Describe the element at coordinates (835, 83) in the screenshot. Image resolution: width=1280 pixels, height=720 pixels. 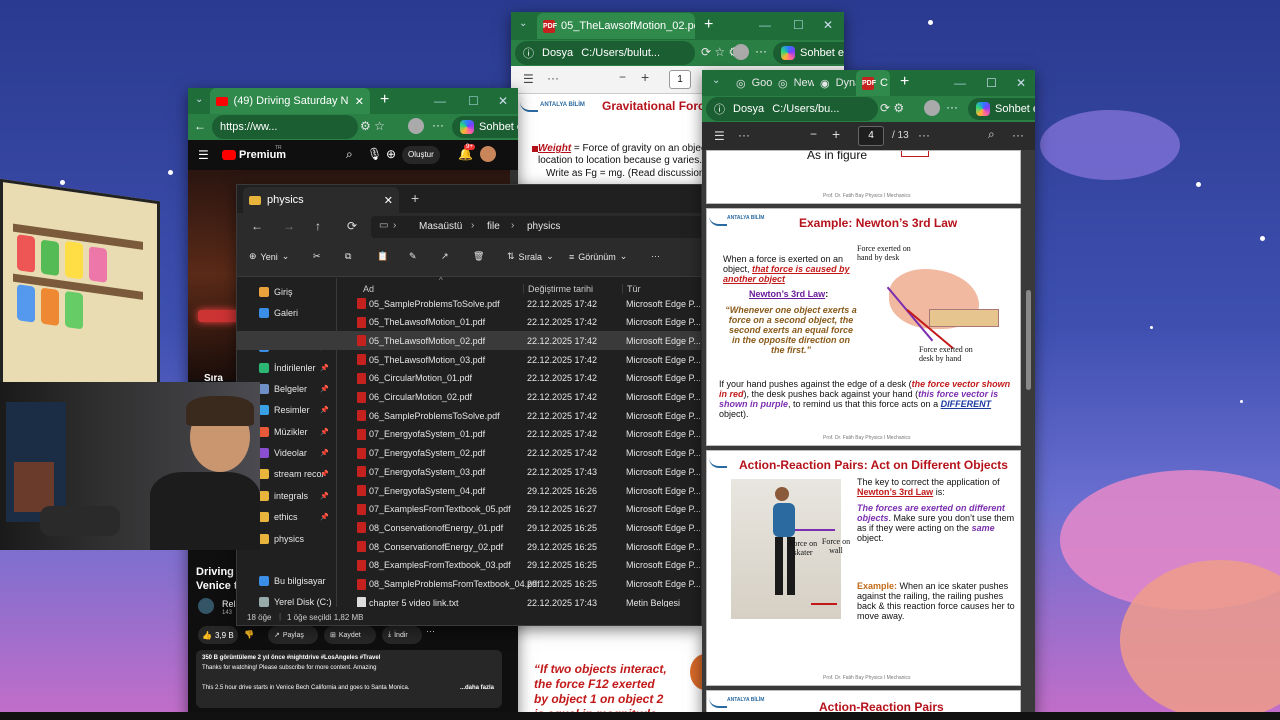
I see `tab-dynamics: ◉ Dyna` at that location.